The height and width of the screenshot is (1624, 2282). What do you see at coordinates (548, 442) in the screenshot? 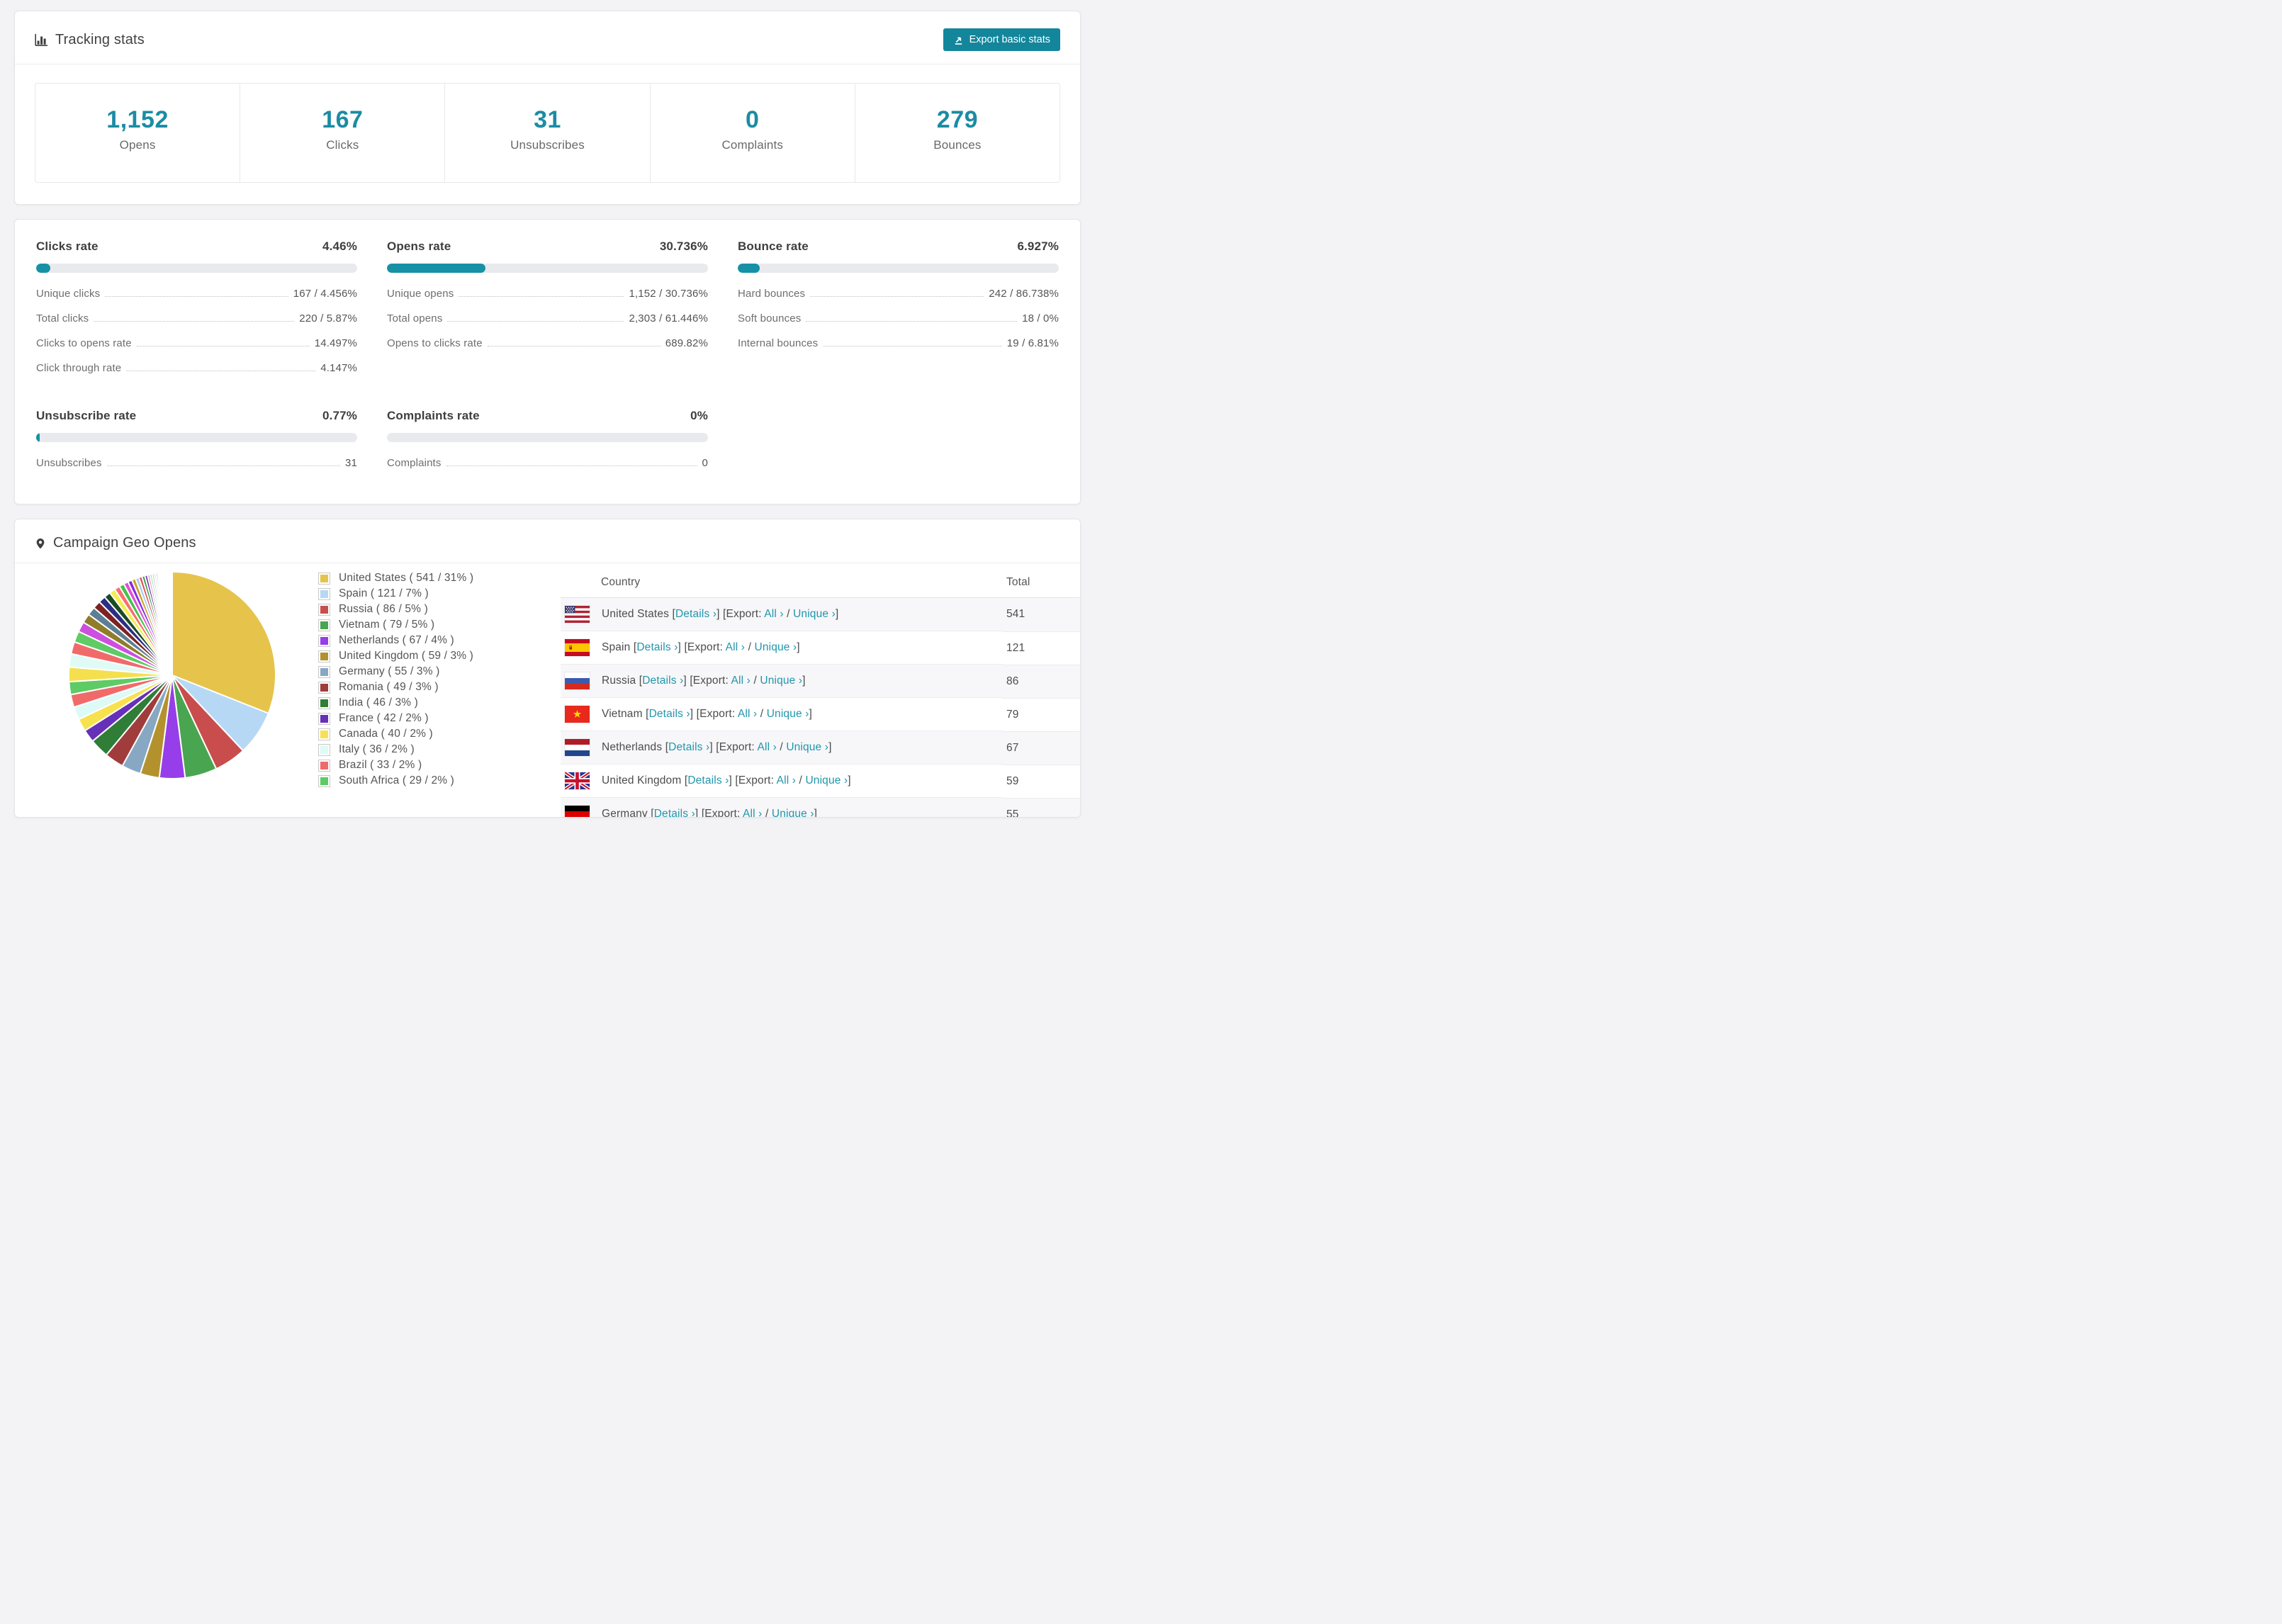
I see `rate-block-complaints-rate: Complaints rate 0% Complaints 0` at bounding box center [548, 442].